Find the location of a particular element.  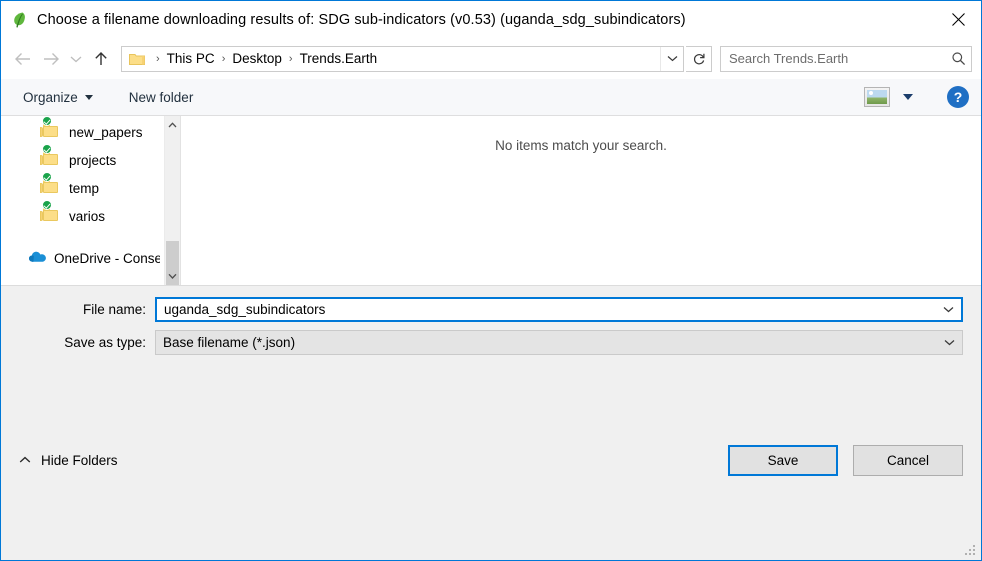

refresh-button is located at coordinates (699, 58).